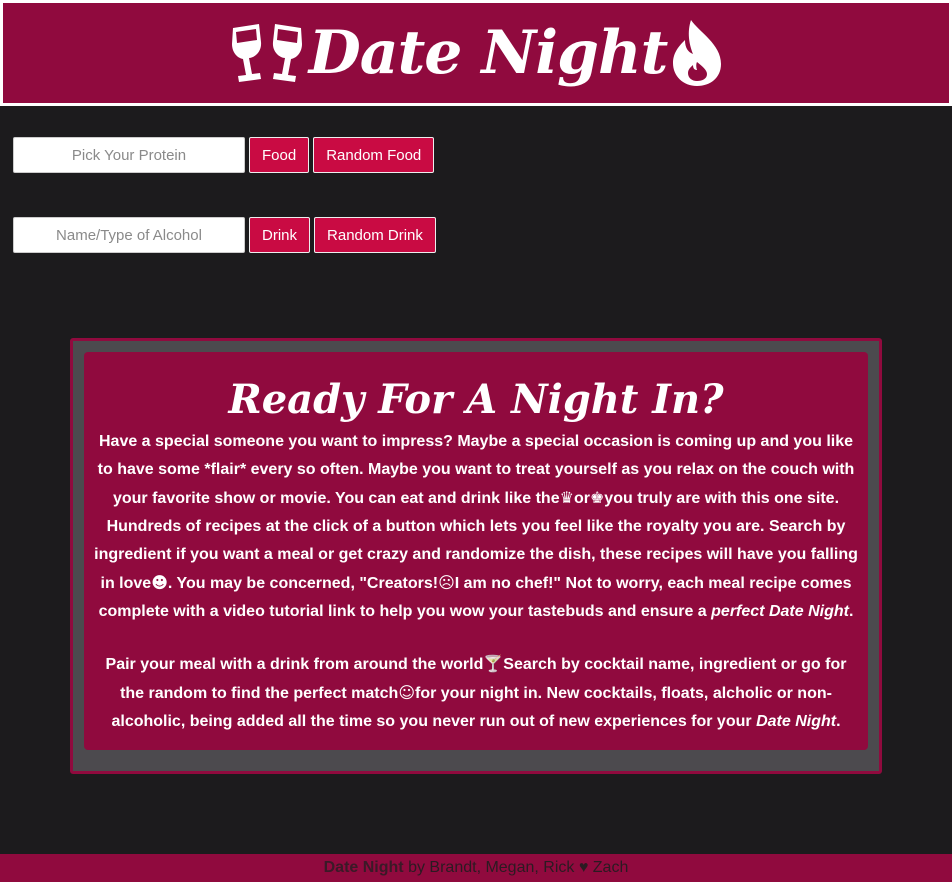 The width and height of the screenshot is (952, 882). What do you see at coordinates (697, 53) in the screenshot?
I see `flame-icon` at bounding box center [697, 53].